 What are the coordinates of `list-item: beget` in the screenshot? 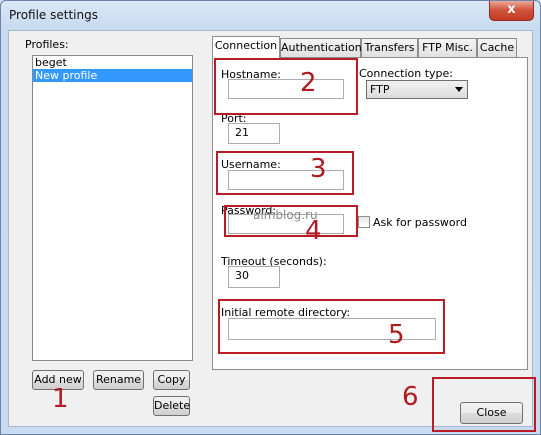 It's located at (112, 62).